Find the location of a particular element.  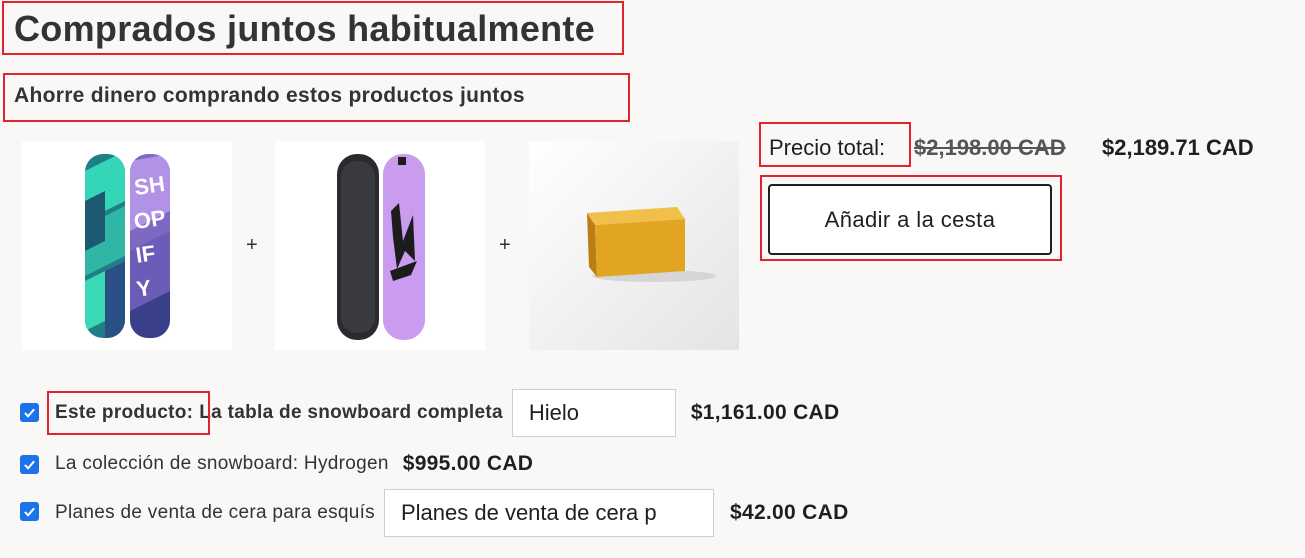

highlight-box-this-product is located at coordinates (128, 413).